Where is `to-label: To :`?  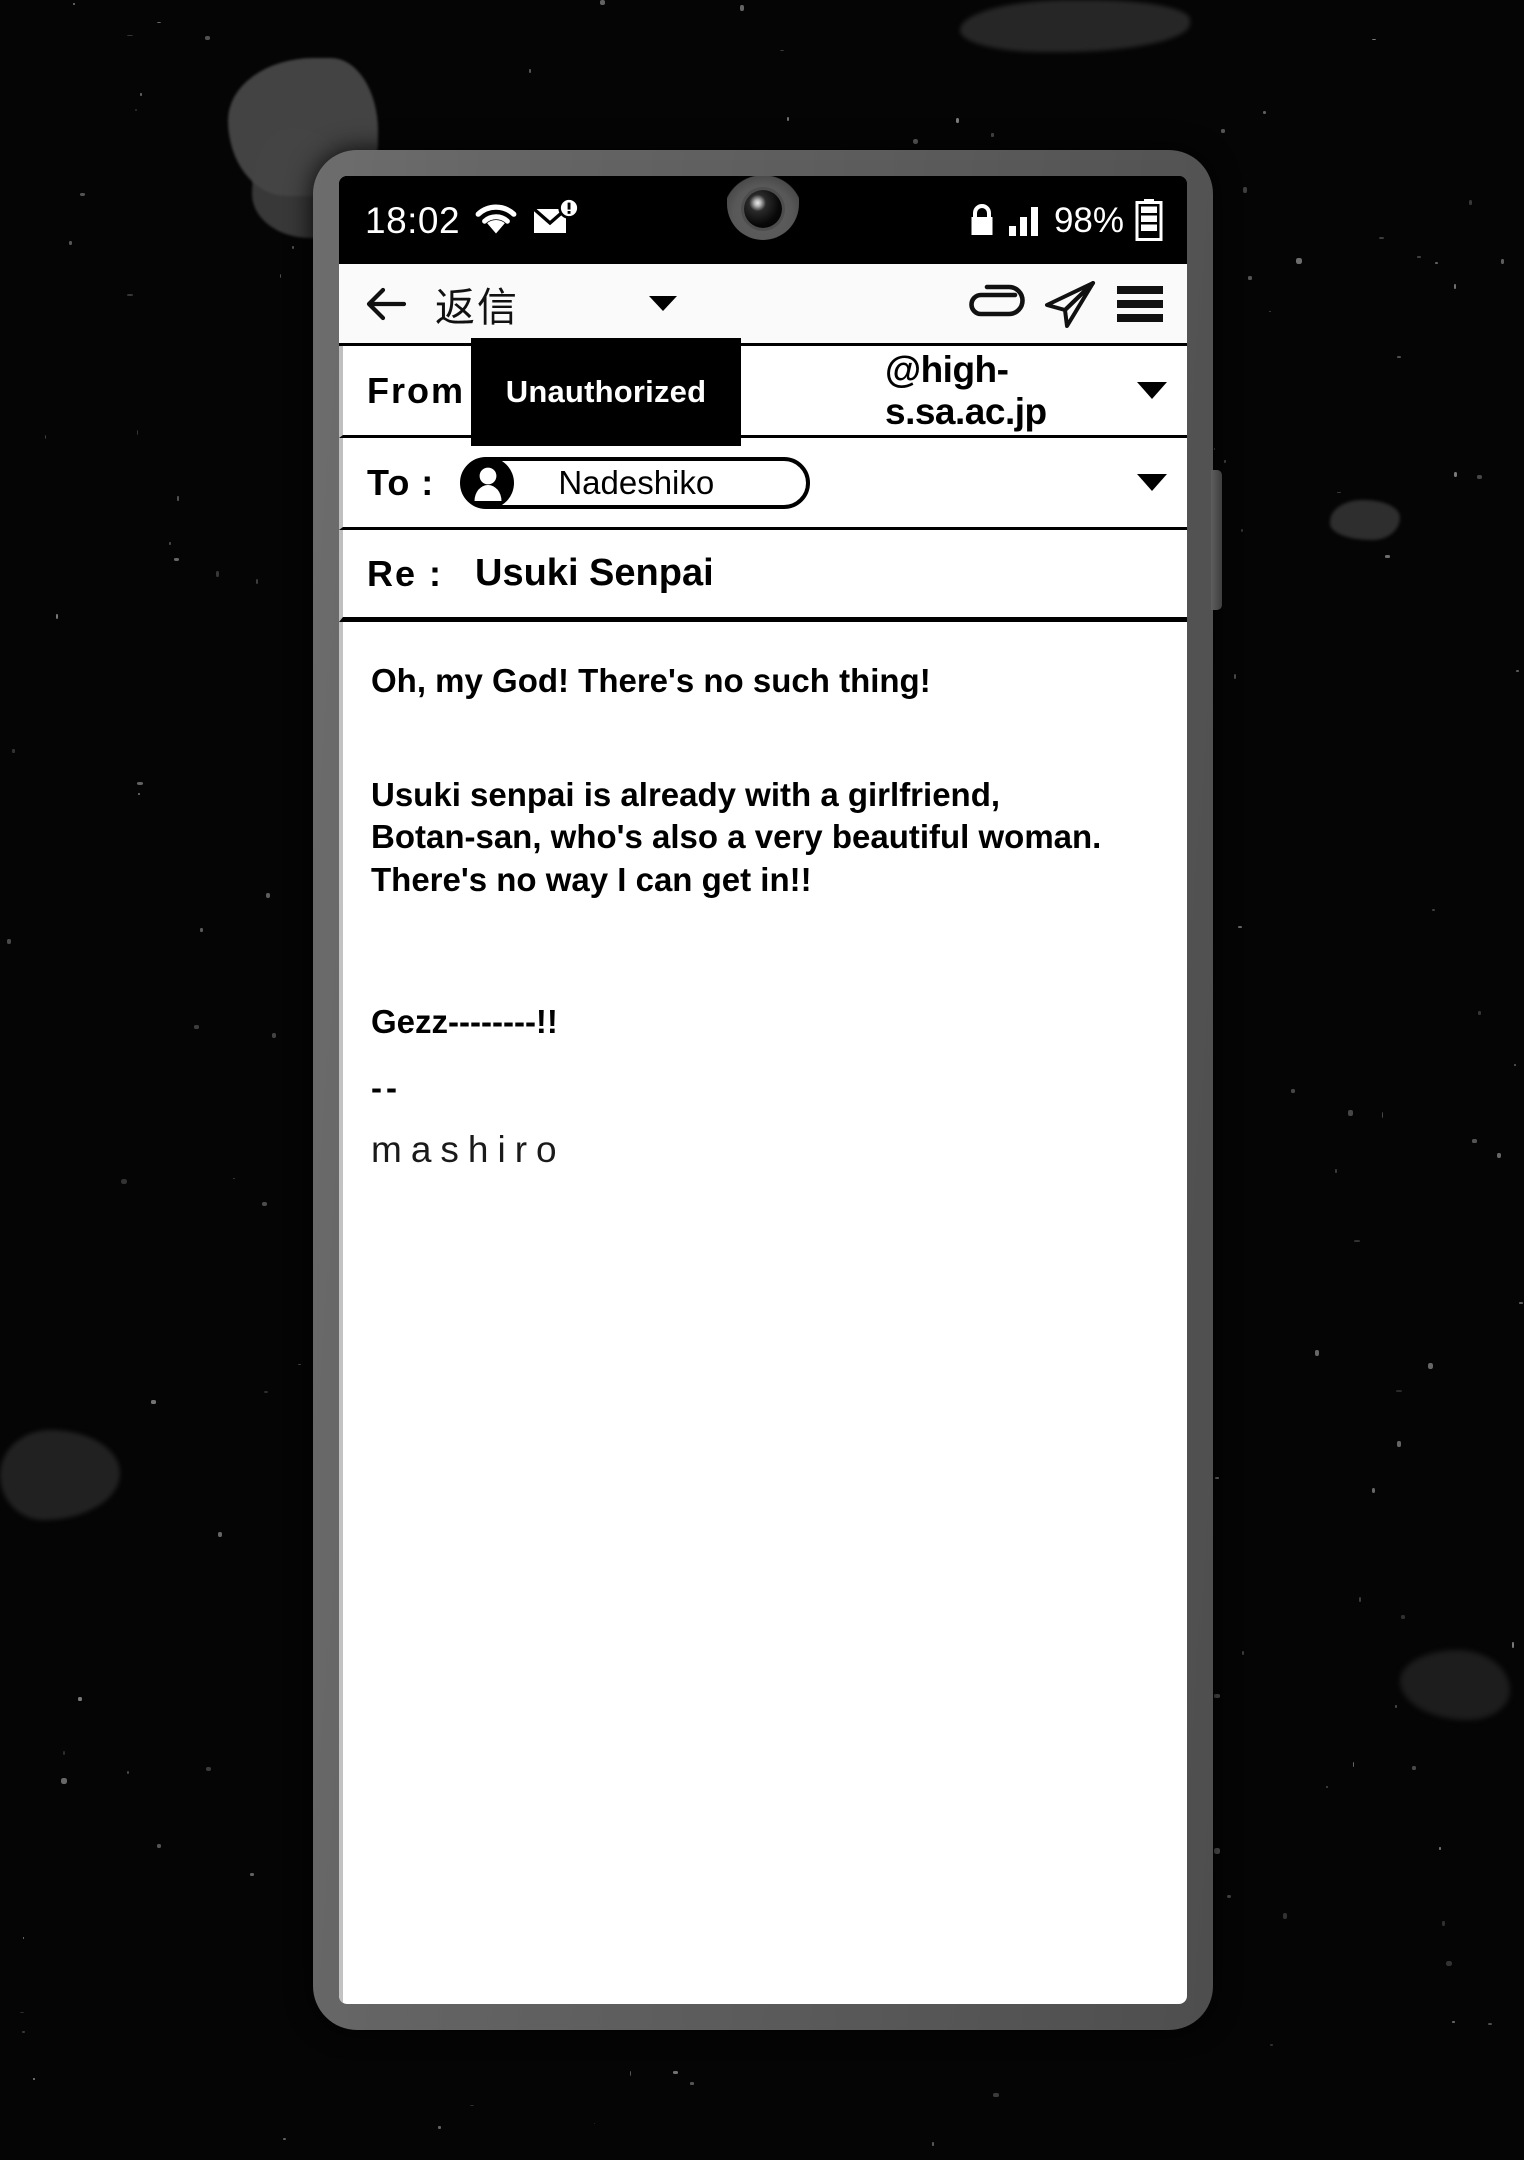 to-label: To : is located at coordinates (401, 482).